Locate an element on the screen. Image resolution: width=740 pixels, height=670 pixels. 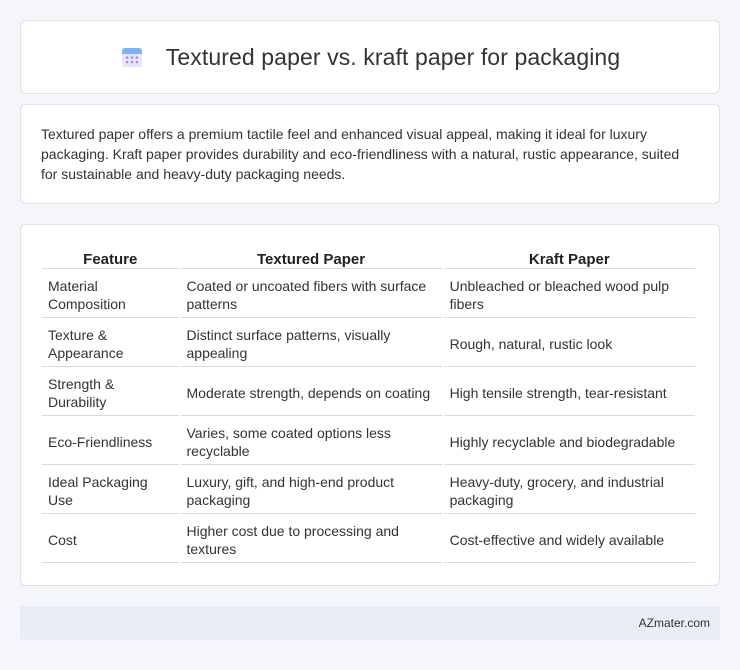
kraft-cell: High tensile strength, tear-resistant is located at coordinates (569, 391).